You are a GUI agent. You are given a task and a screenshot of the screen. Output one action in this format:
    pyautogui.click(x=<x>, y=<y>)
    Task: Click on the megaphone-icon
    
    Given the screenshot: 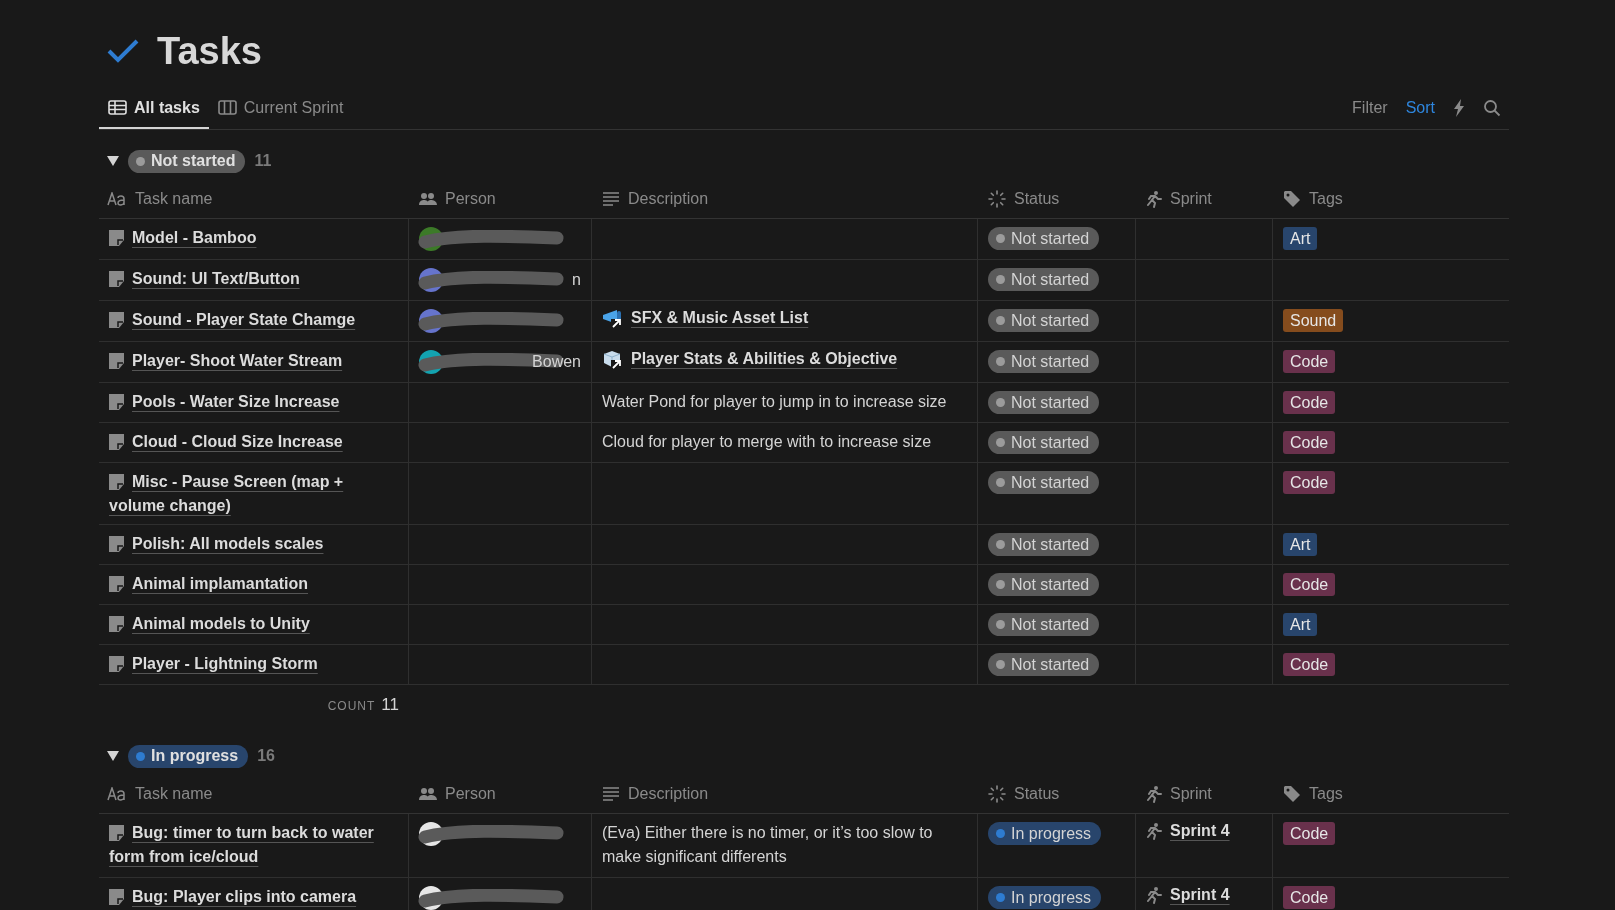 What is the action you would take?
    pyautogui.click(x=613, y=319)
    